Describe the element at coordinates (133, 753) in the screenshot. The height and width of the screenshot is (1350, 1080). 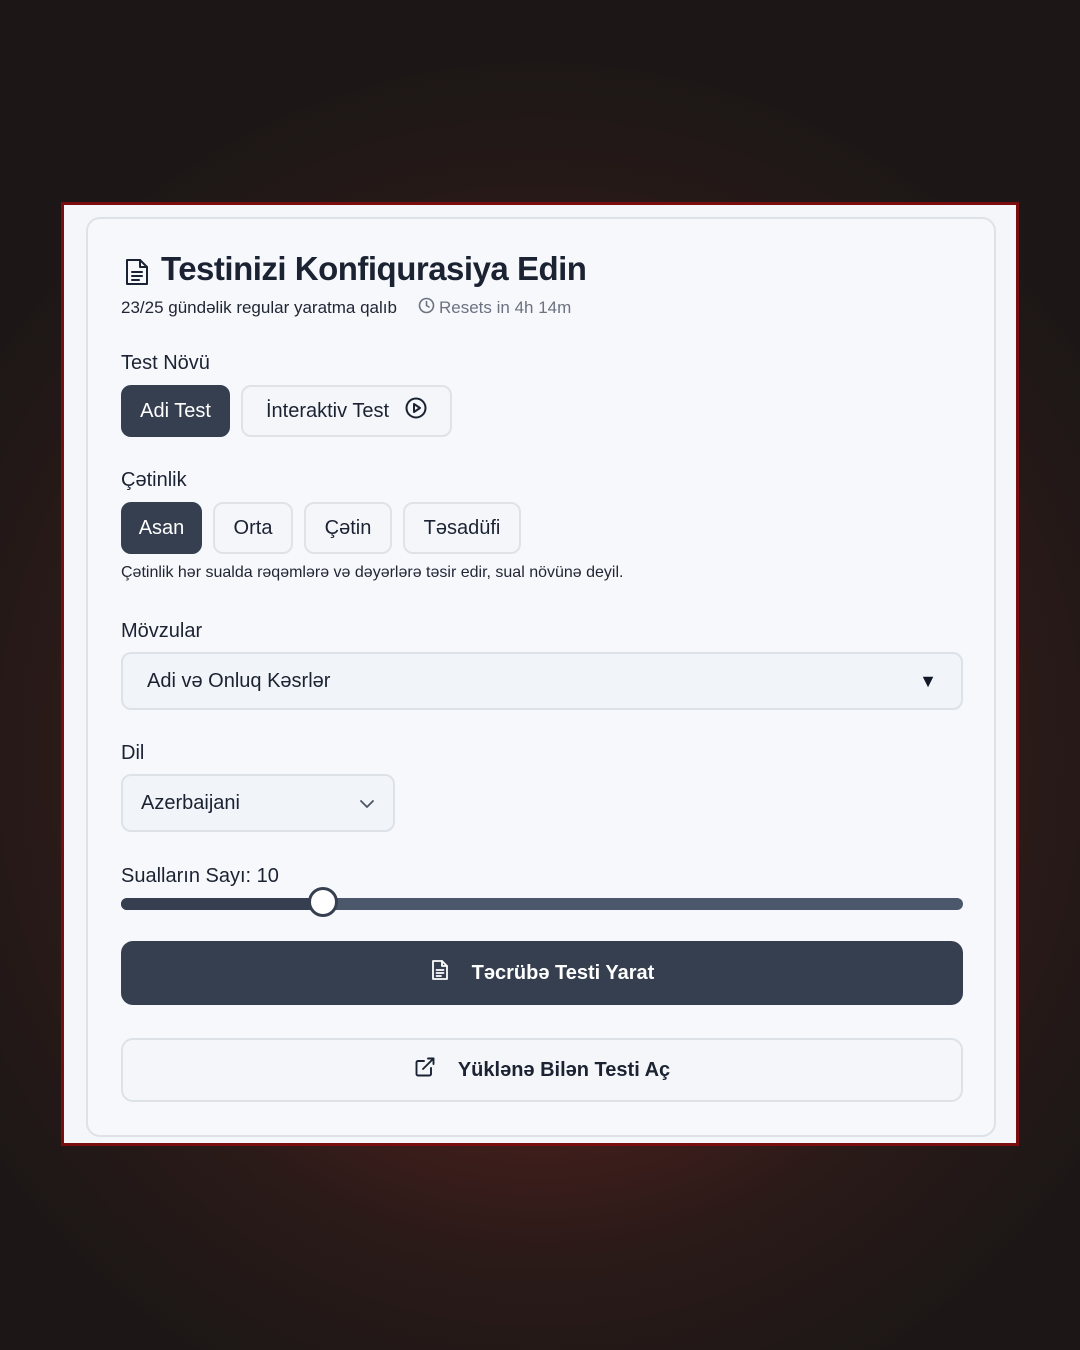
I see `language-label: Dil` at that location.